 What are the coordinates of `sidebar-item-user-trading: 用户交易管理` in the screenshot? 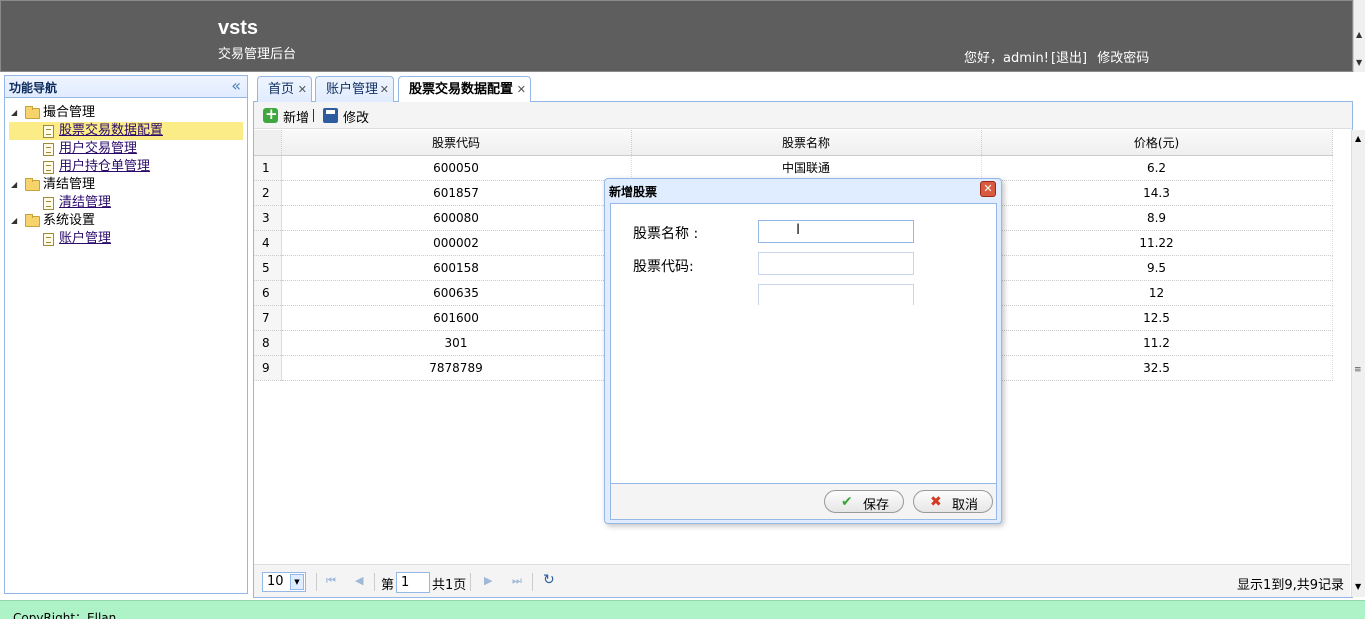 It's located at (126, 149).